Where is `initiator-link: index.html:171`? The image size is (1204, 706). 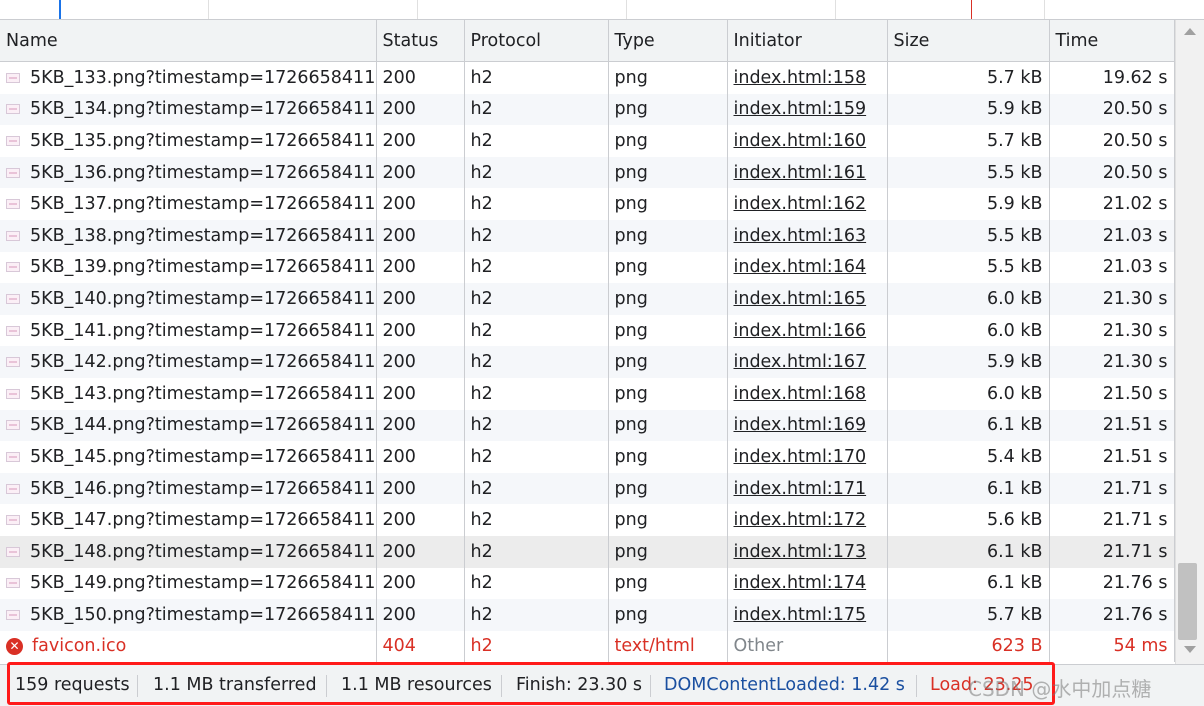 initiator-link: index.html:171 is located at coordinates (800, 489).